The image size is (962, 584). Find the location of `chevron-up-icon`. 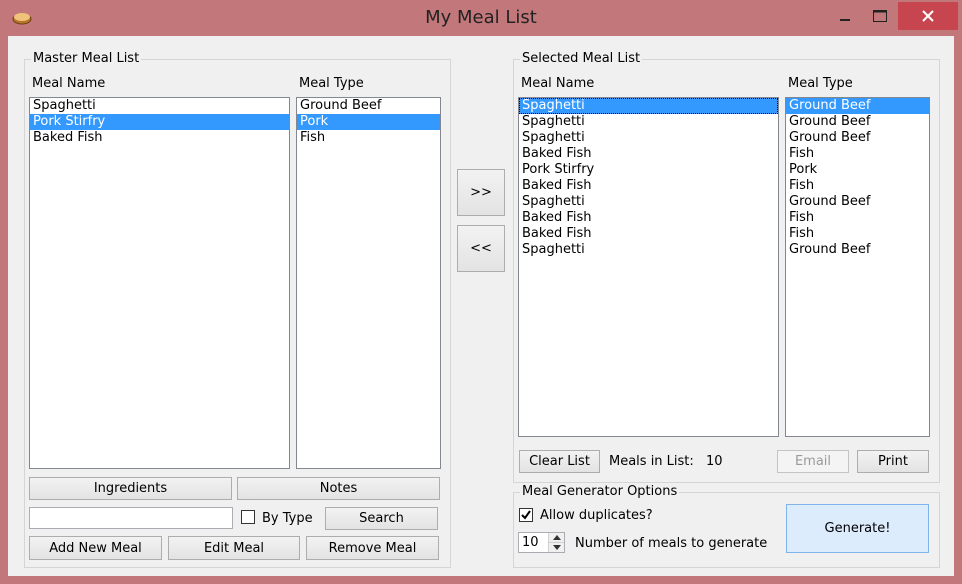

chevron-up-icon is located at coordinates (556, 537).